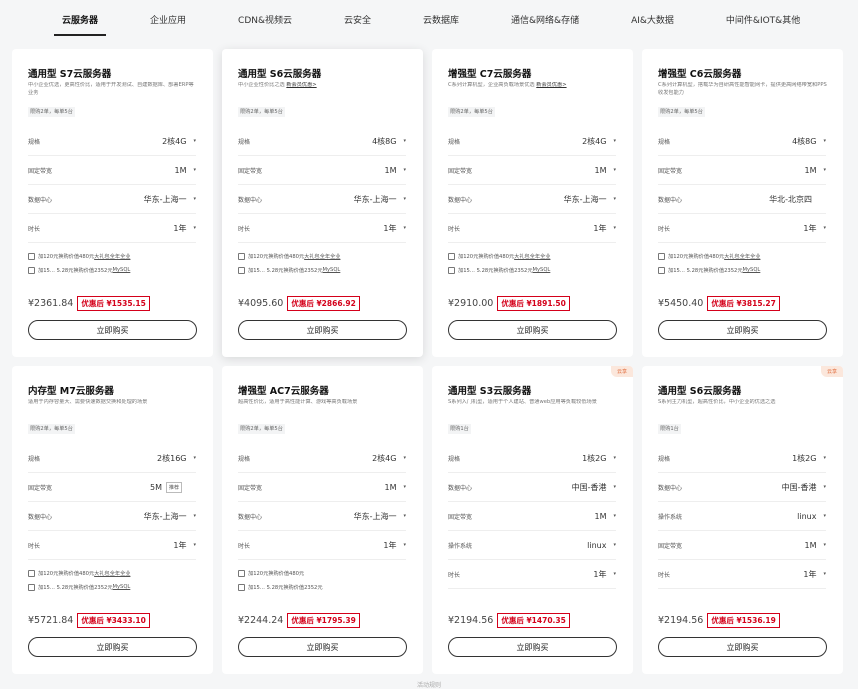  I want to click on member-offer-link: 新会员优惠>, so click(551, 85).